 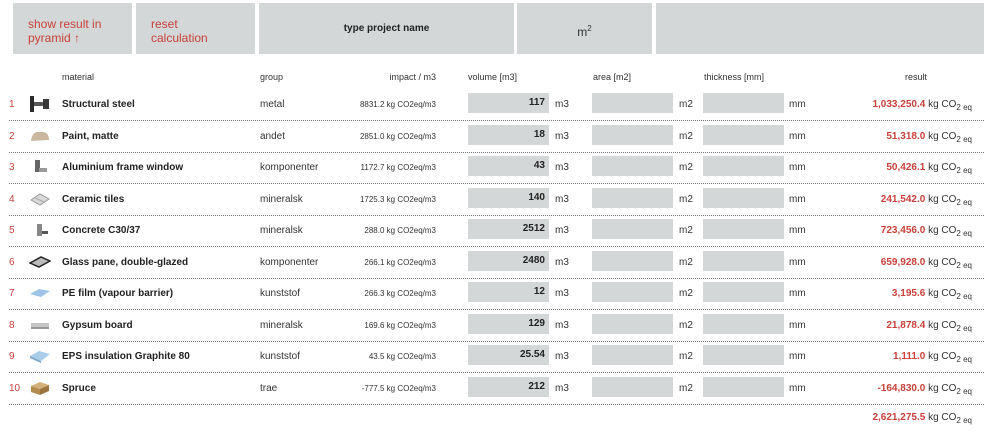 I want to click on material-name: Aluminium frame window, so click(x=123, y=167).